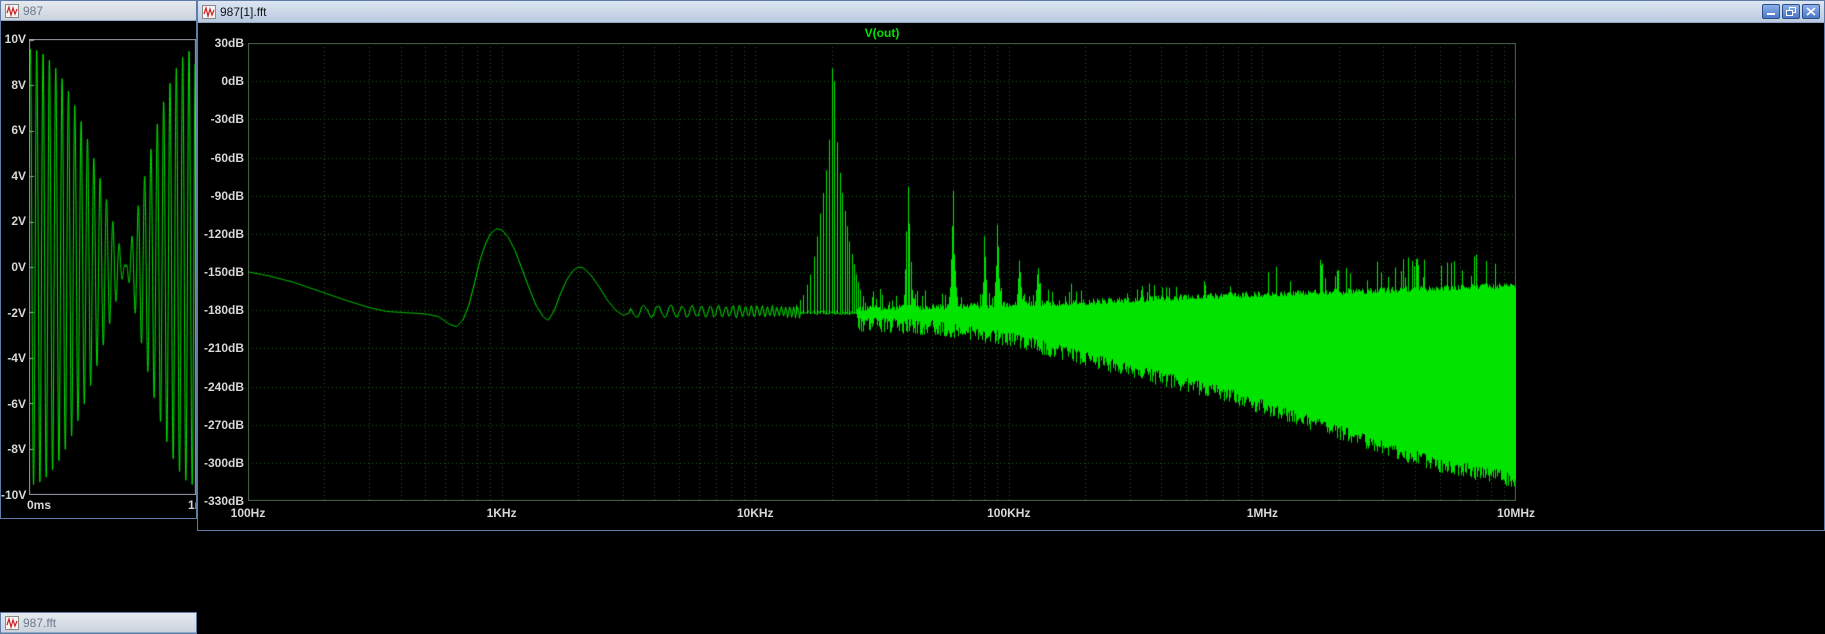  Describe the element at coordinates (248, 513) in the screenshot. I see `x-axis-tick-label: 100Hz` at that location.